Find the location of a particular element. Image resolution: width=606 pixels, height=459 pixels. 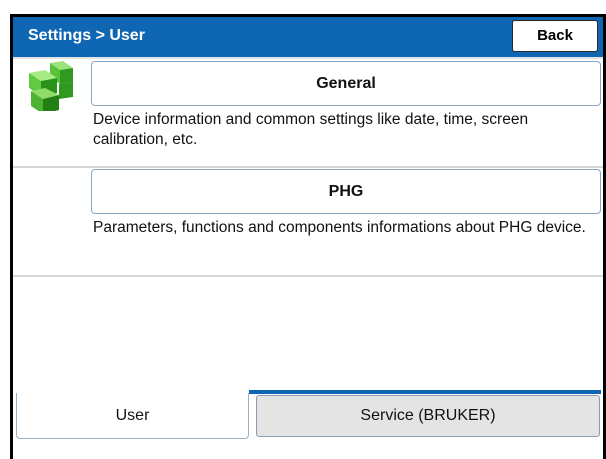

tab-bar: User Service (BRUKER) is located at coordinates (308, 415).